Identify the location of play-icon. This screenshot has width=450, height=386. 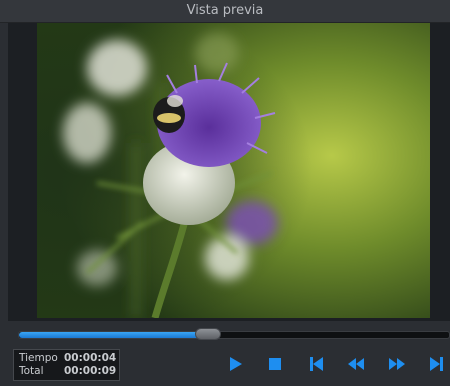
(236, 364).